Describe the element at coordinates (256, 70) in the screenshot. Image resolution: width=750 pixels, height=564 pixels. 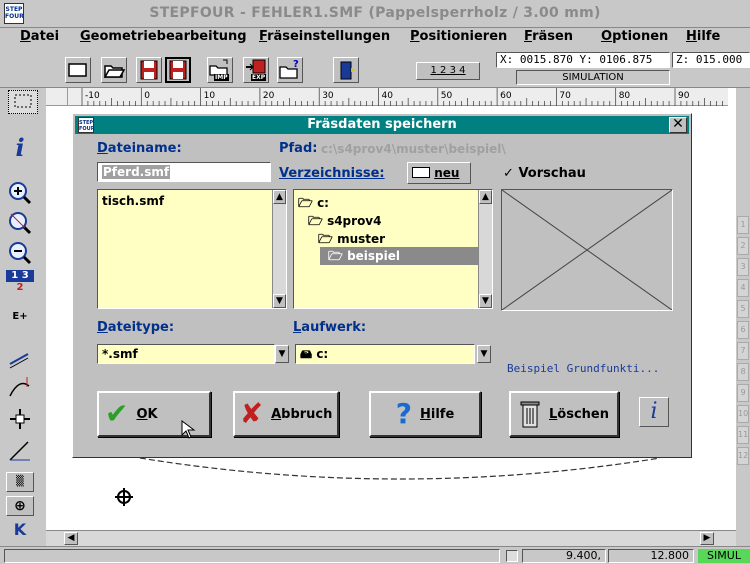
I see `export-button: EXP` at that location.